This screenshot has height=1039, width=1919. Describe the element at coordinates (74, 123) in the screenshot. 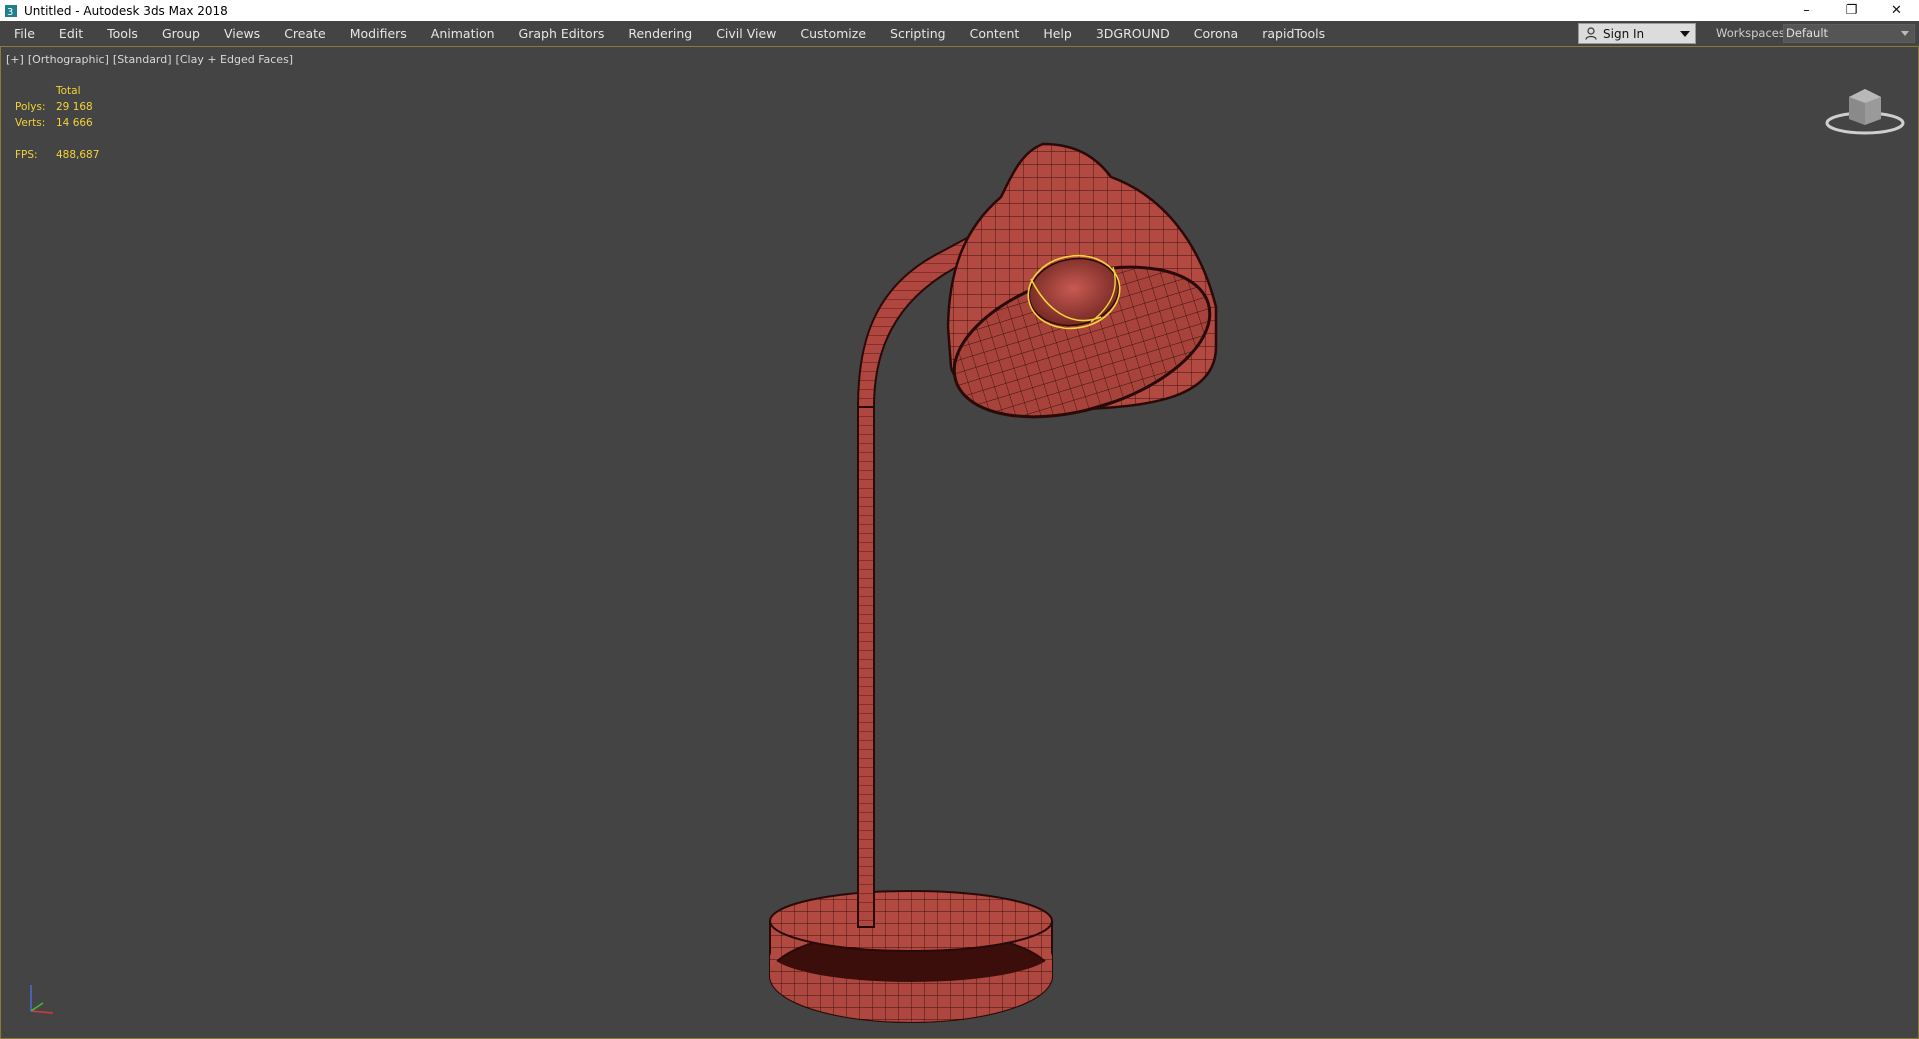

I see `verts-value: 14 666` at that location.